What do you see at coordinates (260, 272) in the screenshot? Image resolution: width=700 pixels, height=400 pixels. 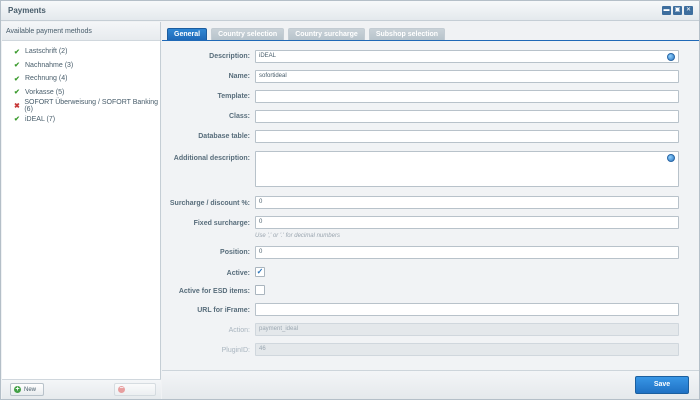 I see `active-checkbox: ✓` at bounding box center [260, 272].